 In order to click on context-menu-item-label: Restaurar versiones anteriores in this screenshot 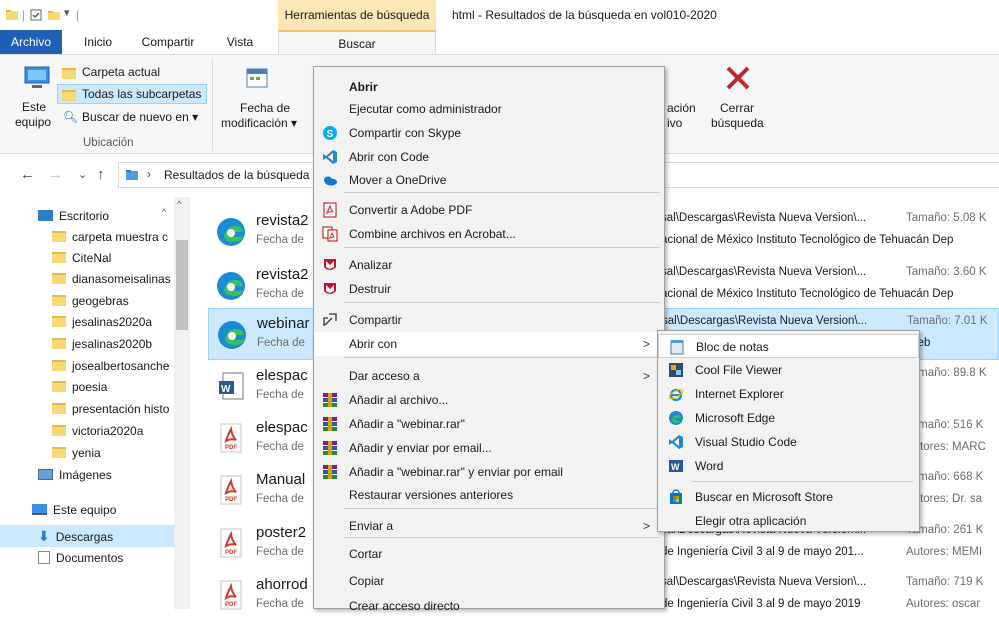, I will do `click(431, 495)`.